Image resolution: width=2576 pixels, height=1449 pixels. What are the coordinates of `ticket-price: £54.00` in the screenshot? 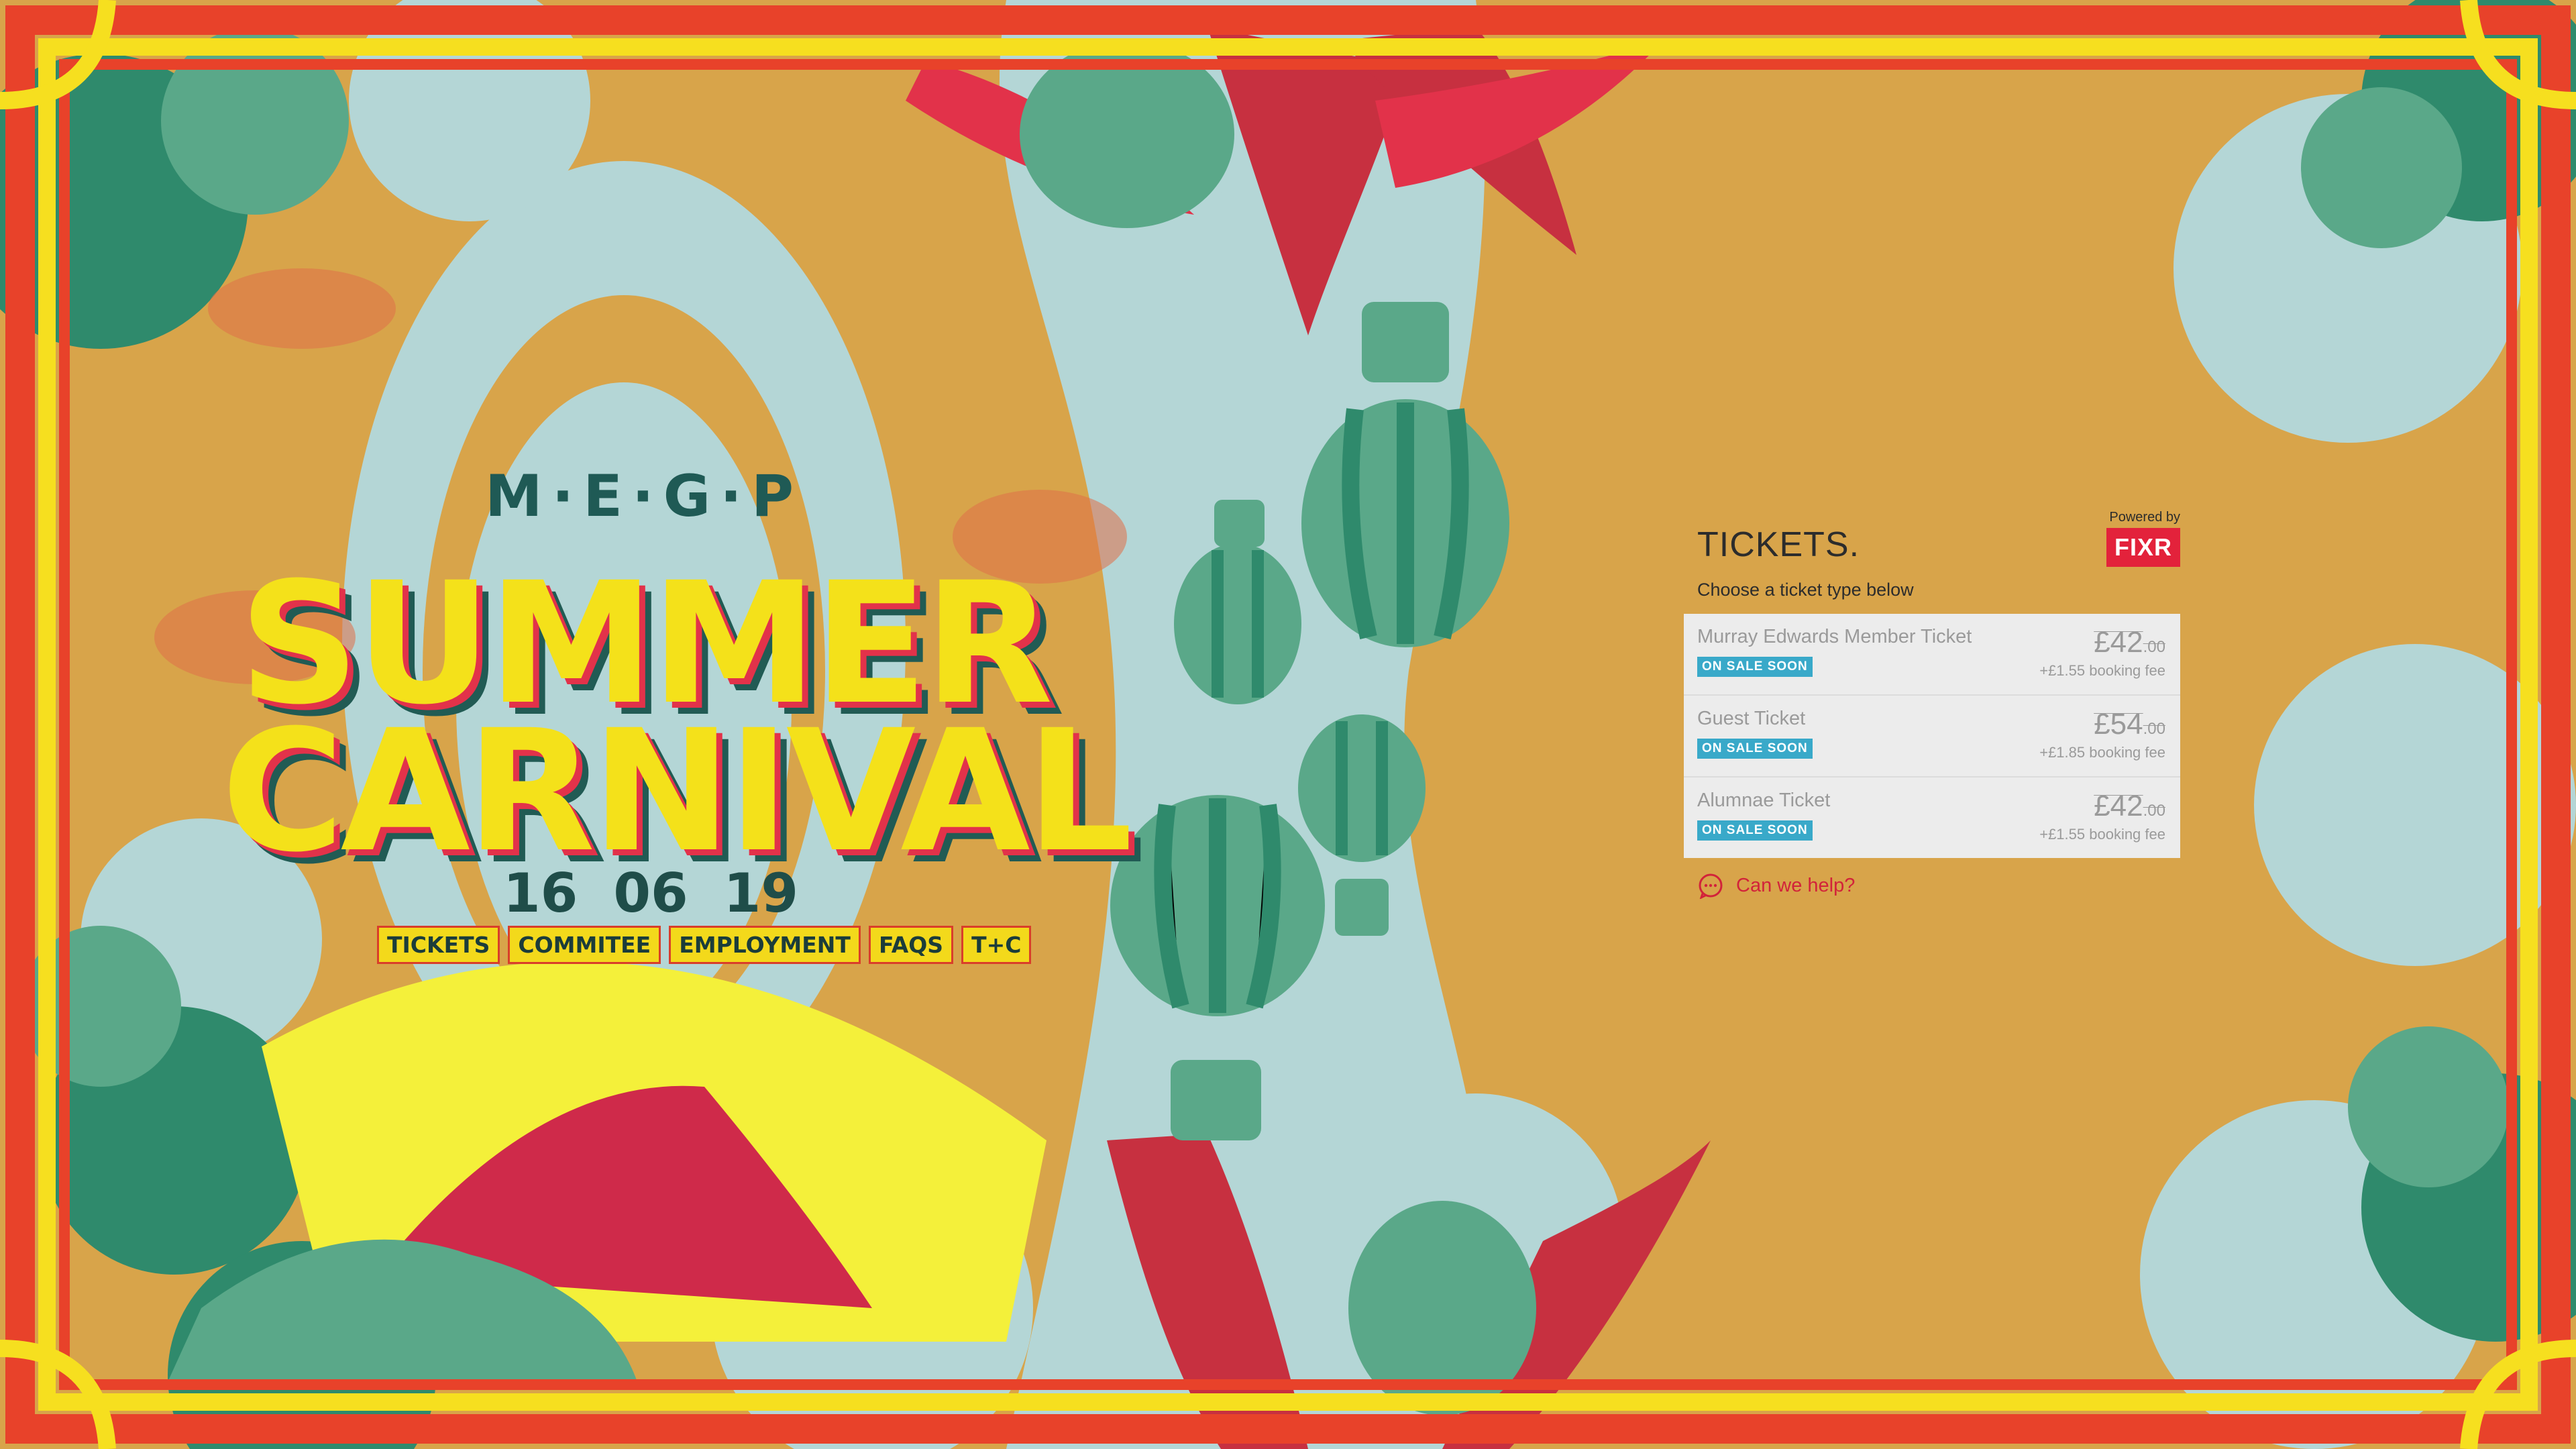 It's located at (2129, 724).